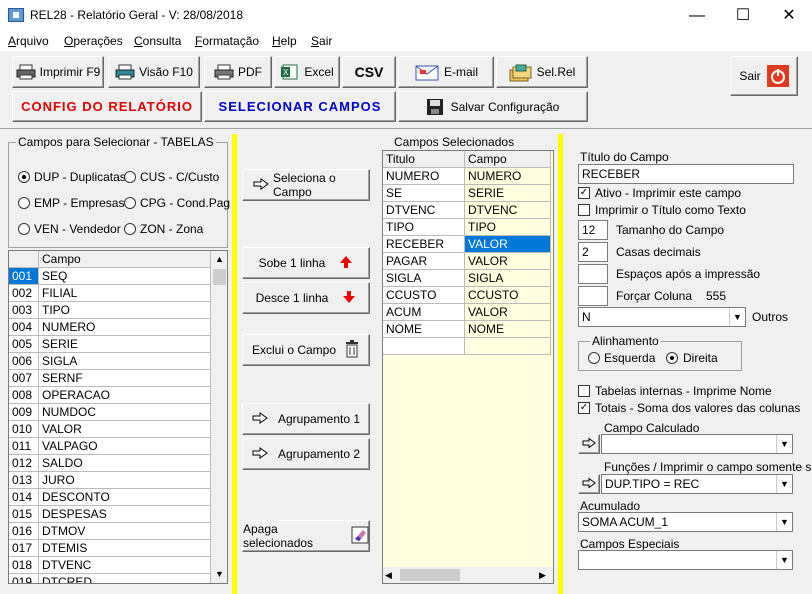  I want to click on move-down-button: Desce 1 linha, so click(306, 298).